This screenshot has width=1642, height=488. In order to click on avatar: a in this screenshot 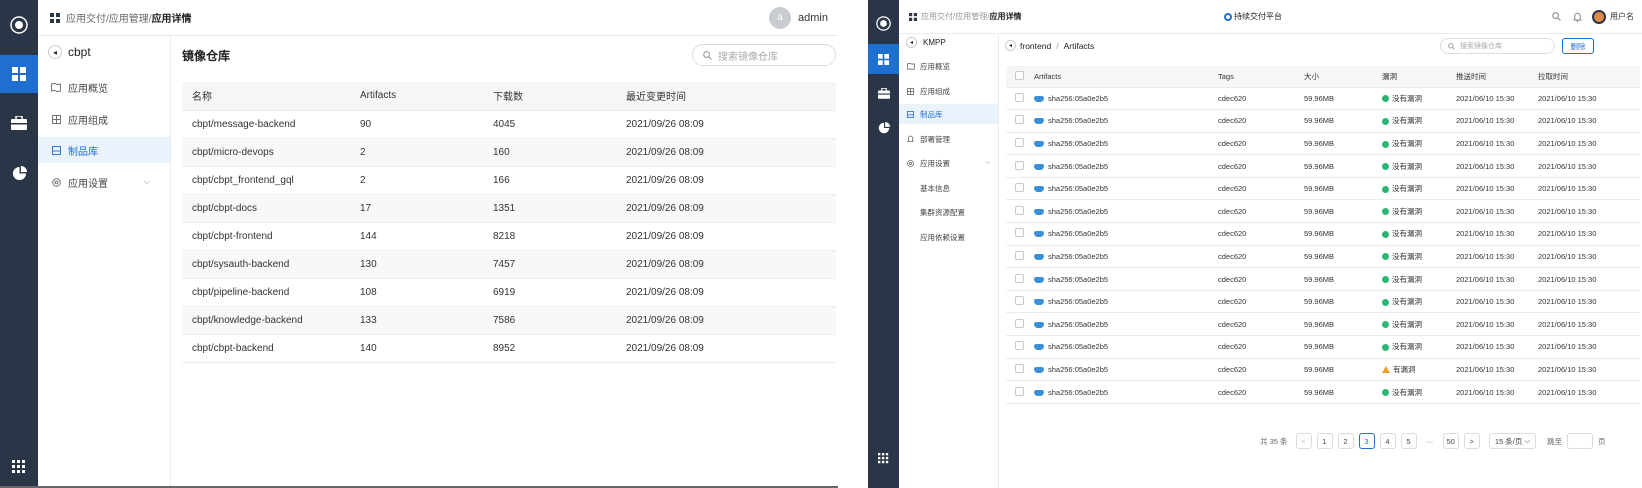, I will do `click(780, 17)`.